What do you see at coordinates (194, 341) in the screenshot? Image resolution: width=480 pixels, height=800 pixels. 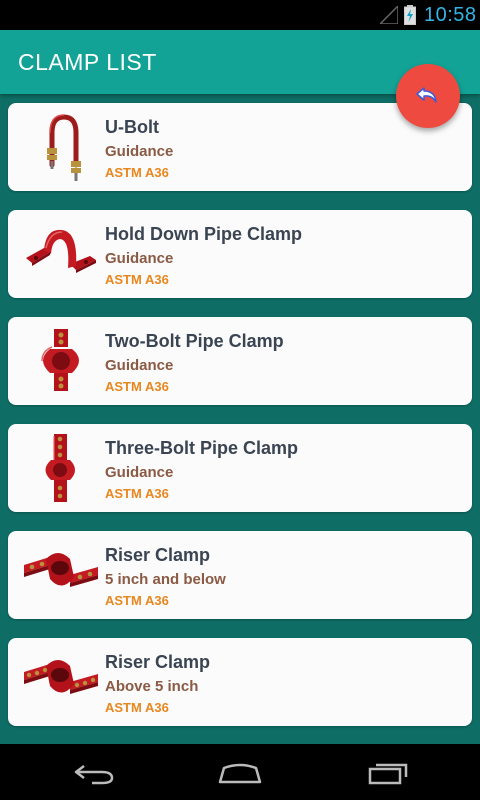 I see `clamp-name: Two-Bolt Pipe Clamp` at bounding box center [194, 341].